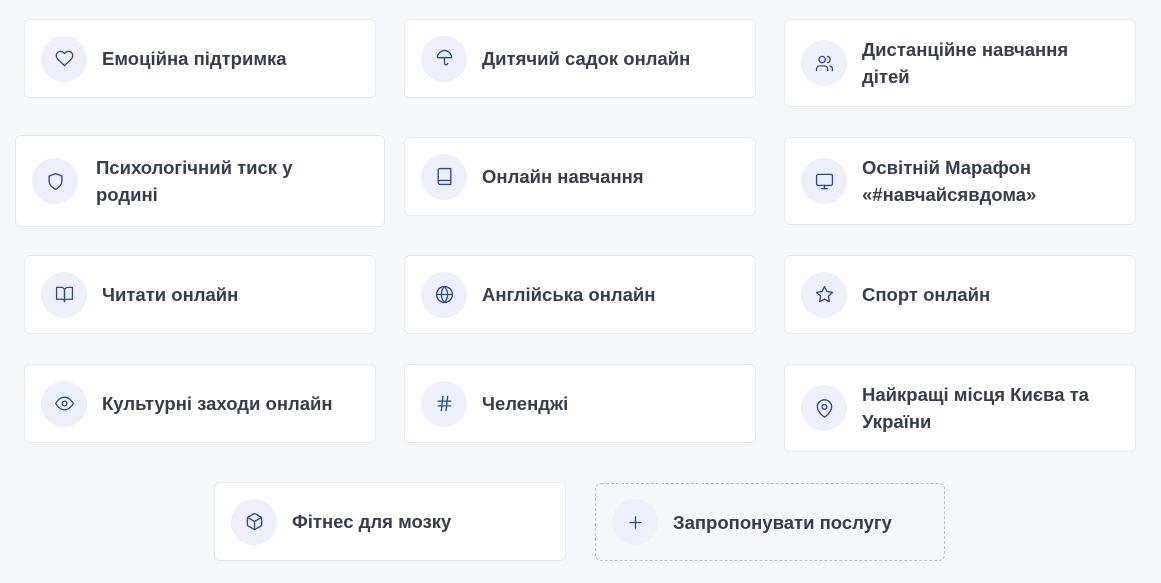 Image resolution: width=1161 pixels, height=583 pixels. I want to click on service-label: Читати онлайн, so click(170, 294).